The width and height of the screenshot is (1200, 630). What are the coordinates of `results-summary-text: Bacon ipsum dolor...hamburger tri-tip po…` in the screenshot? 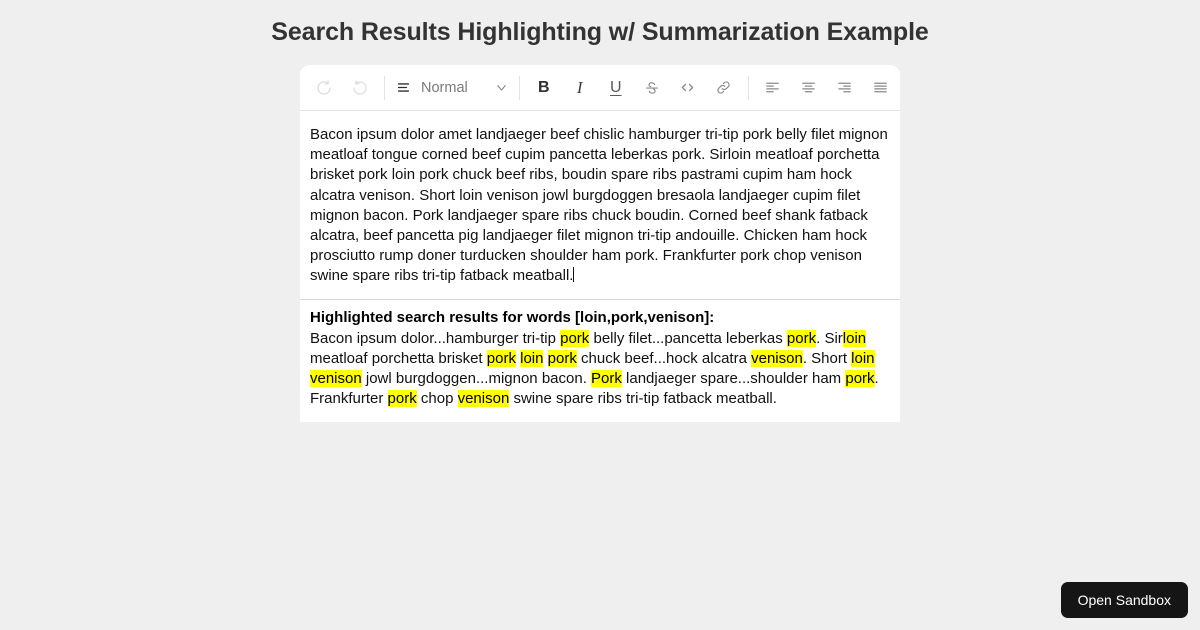 It's located at (600, 369).